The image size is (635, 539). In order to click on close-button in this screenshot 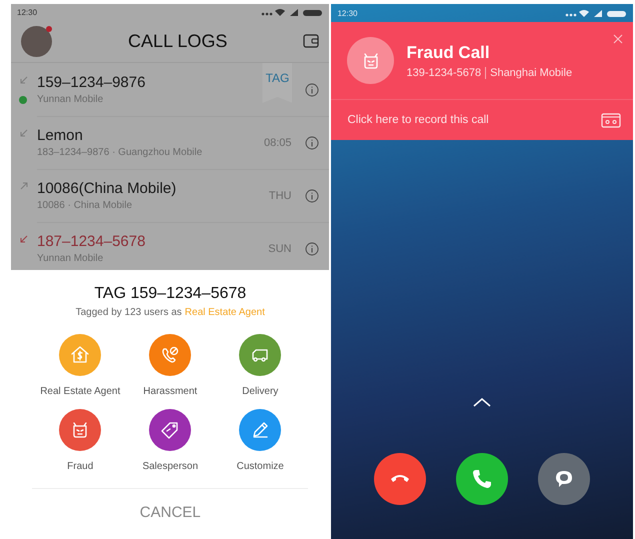, I will do `click(618, 37)`.